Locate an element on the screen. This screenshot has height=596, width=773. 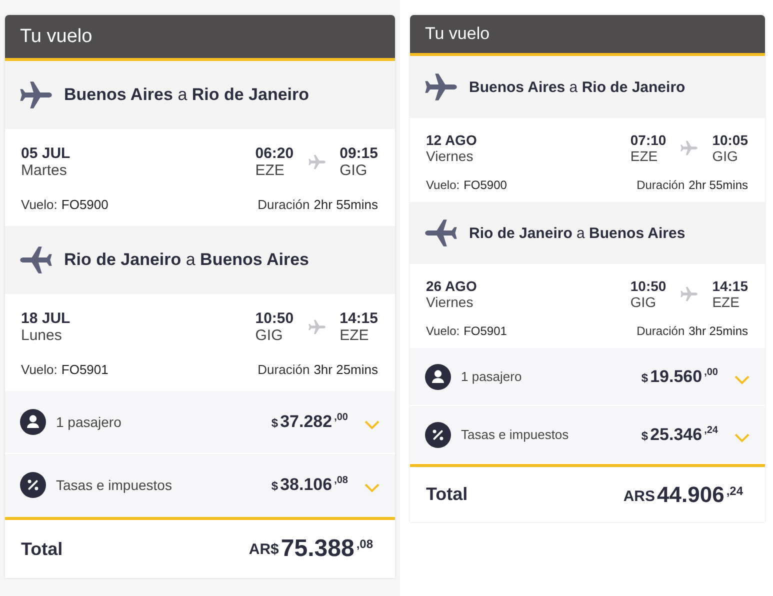
flight-date: 05 JUL is located at coordinates (45, 153).